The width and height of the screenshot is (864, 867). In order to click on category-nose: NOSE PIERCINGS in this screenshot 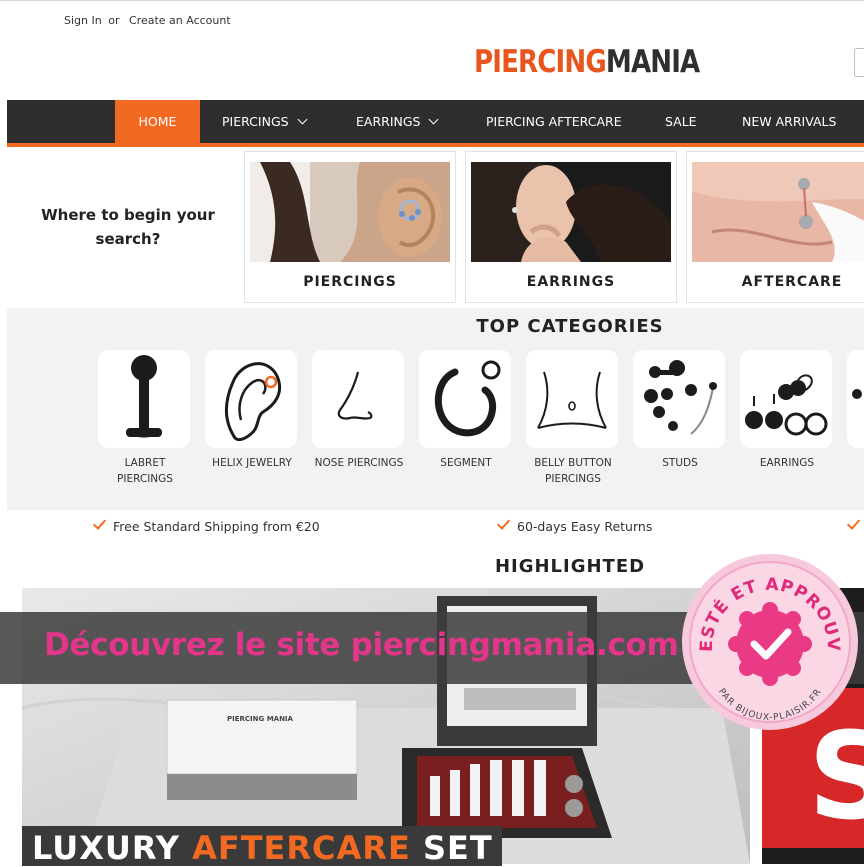, I will do `click(359, 410)`.